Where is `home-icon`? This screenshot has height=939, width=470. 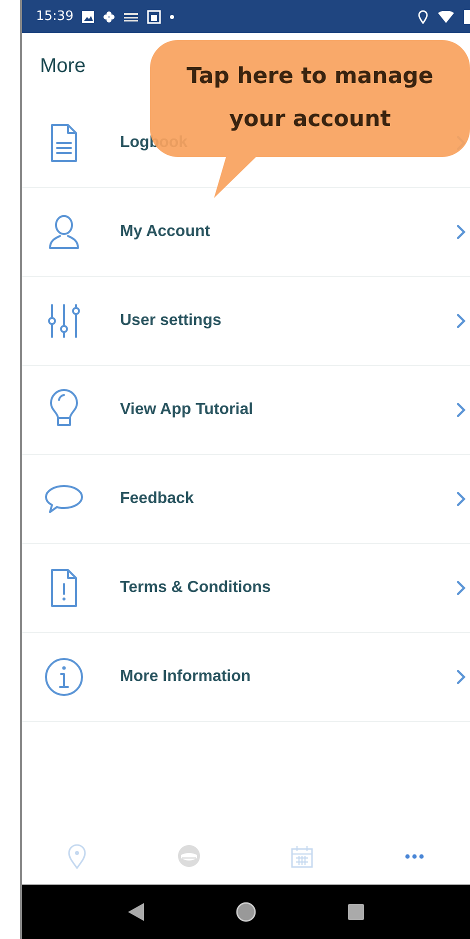
home-icon is located at coordinates (246, 912).